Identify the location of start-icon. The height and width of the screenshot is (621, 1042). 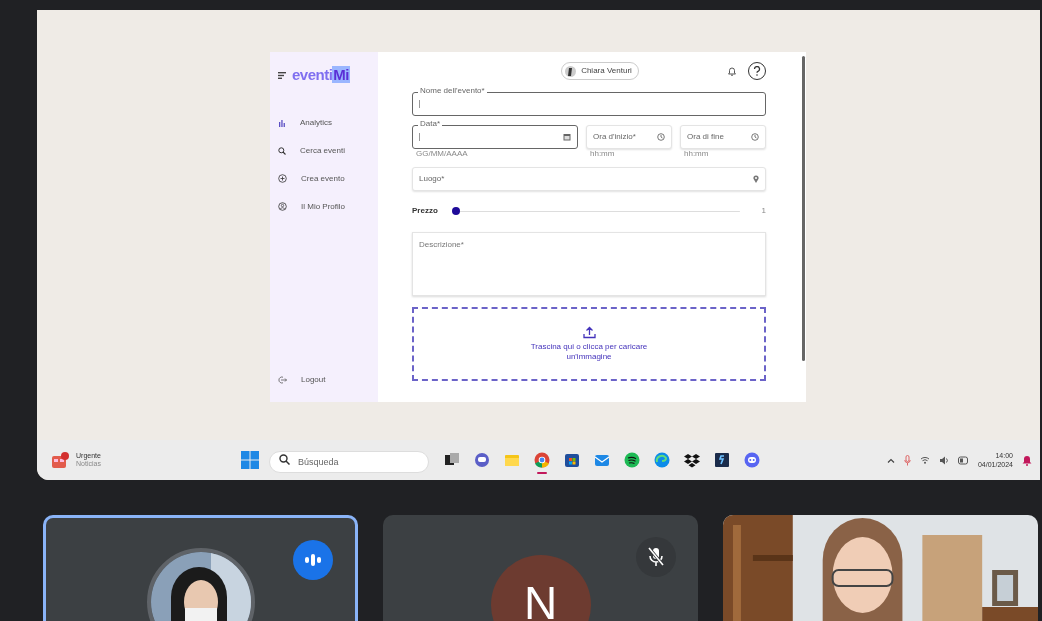
(250, 460).